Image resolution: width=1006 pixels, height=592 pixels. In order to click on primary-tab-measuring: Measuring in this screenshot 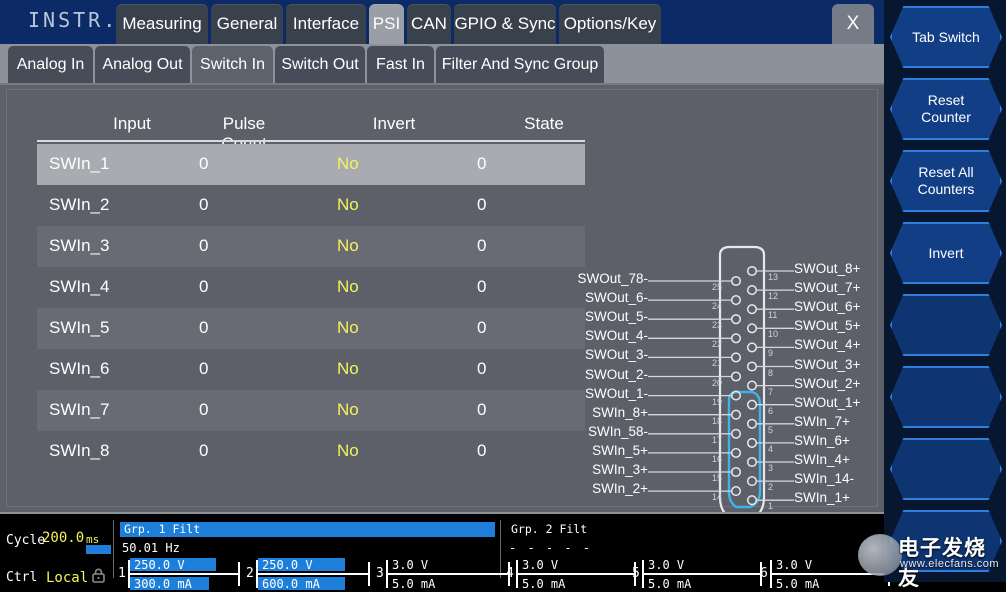, I will do `click(162, 24)`.